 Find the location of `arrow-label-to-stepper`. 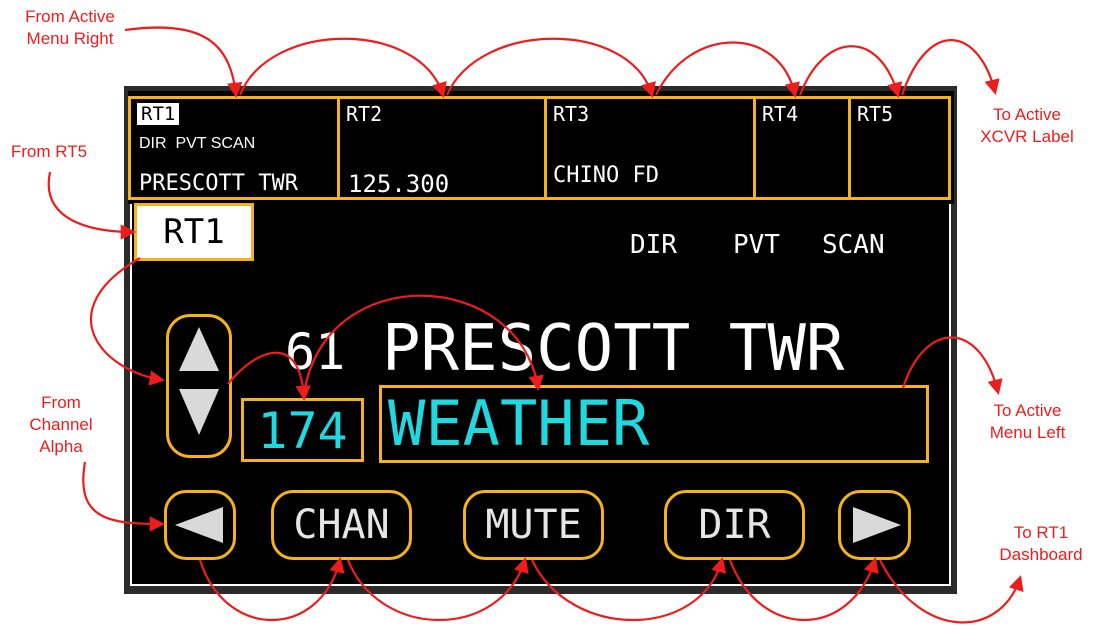

arrow-label-to-stepper is located at coordinates (127, 321).